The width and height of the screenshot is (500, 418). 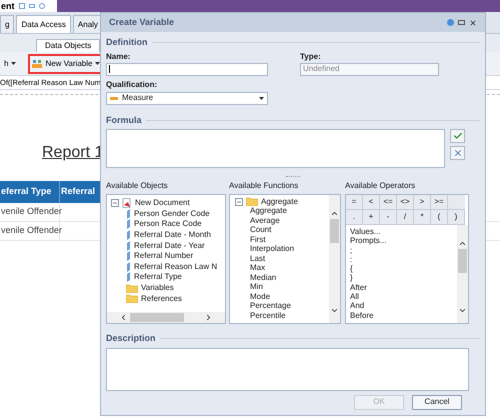 I want to click on scroll-right-icon, so click(x=208, y=317).